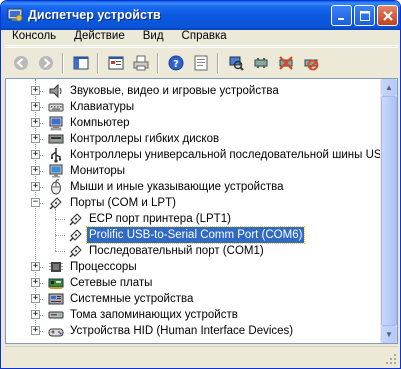 The image size is (401, 369). What do you see at coordinates (103, 267) in the screenshot?
I see `tree-node-label: Процессоры` at bounding box center [103, 267].